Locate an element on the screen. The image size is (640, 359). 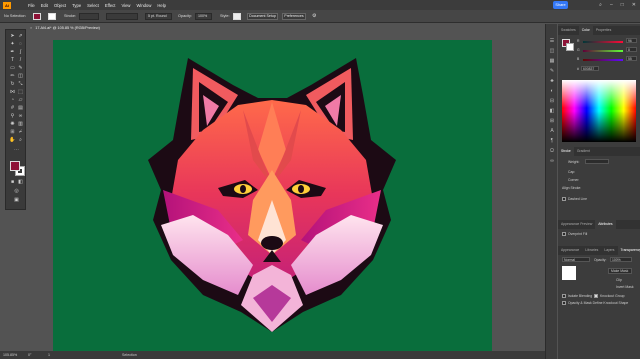
layers-icon: ◫ is located at coordinates (552, 51).